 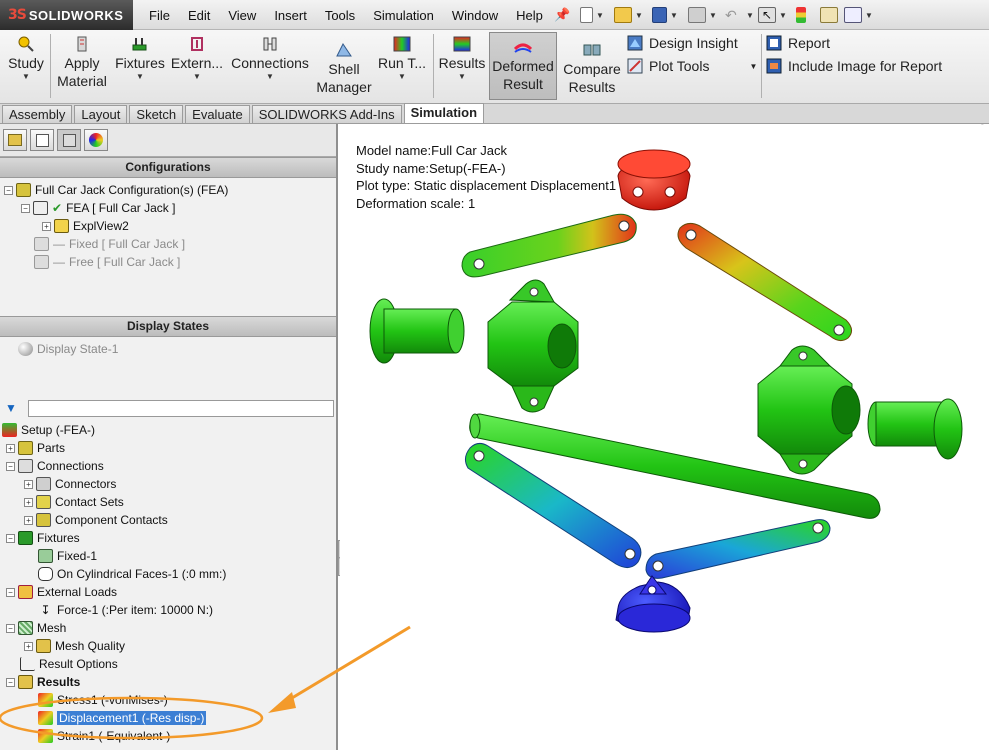 What do you see at coordinates (592, 69) in the screenshot?
I see `compare-results-button: Compare Results` at bounding box center [592, 69].